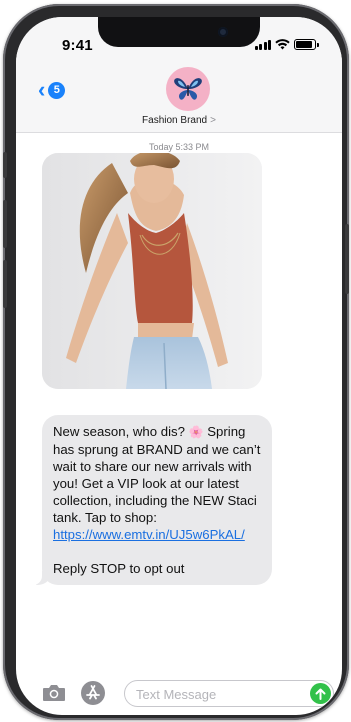 The image size is (351, 722). What do you see at coordinates (121, 431) in the screenshot?
I see `message-text-prefix: New season, who dis?` at bounding box center [121, 431].